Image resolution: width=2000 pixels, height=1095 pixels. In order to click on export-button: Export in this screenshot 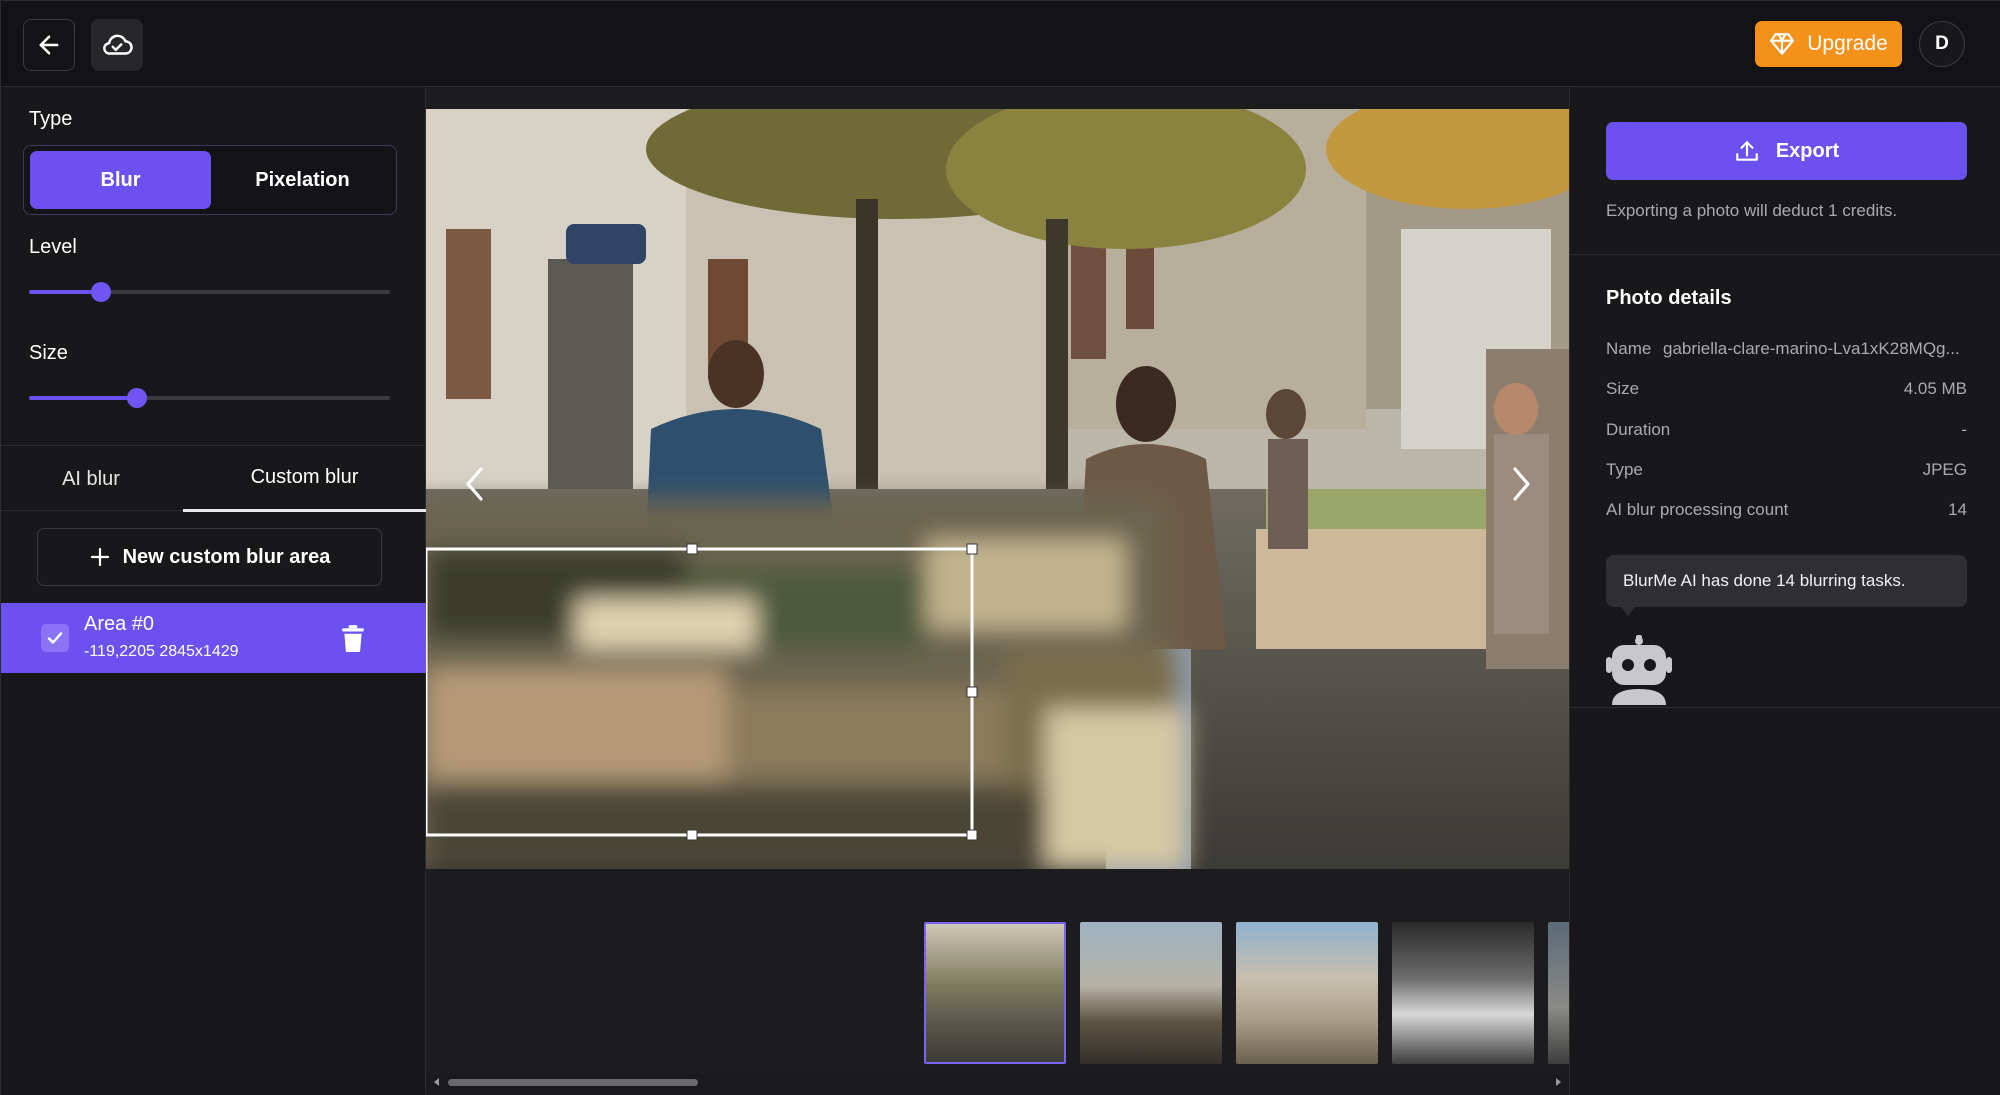, I will do `click(1786, 151)`.